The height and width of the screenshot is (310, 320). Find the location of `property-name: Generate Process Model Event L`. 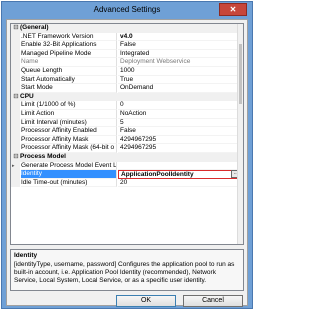

property-name: Generate Process Model Event L is located at coordinates (69, 166).